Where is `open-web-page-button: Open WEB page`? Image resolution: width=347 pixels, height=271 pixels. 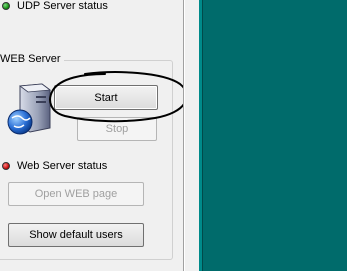
open-web-page-button: Open WEB page is located at coordinates (76, 194).